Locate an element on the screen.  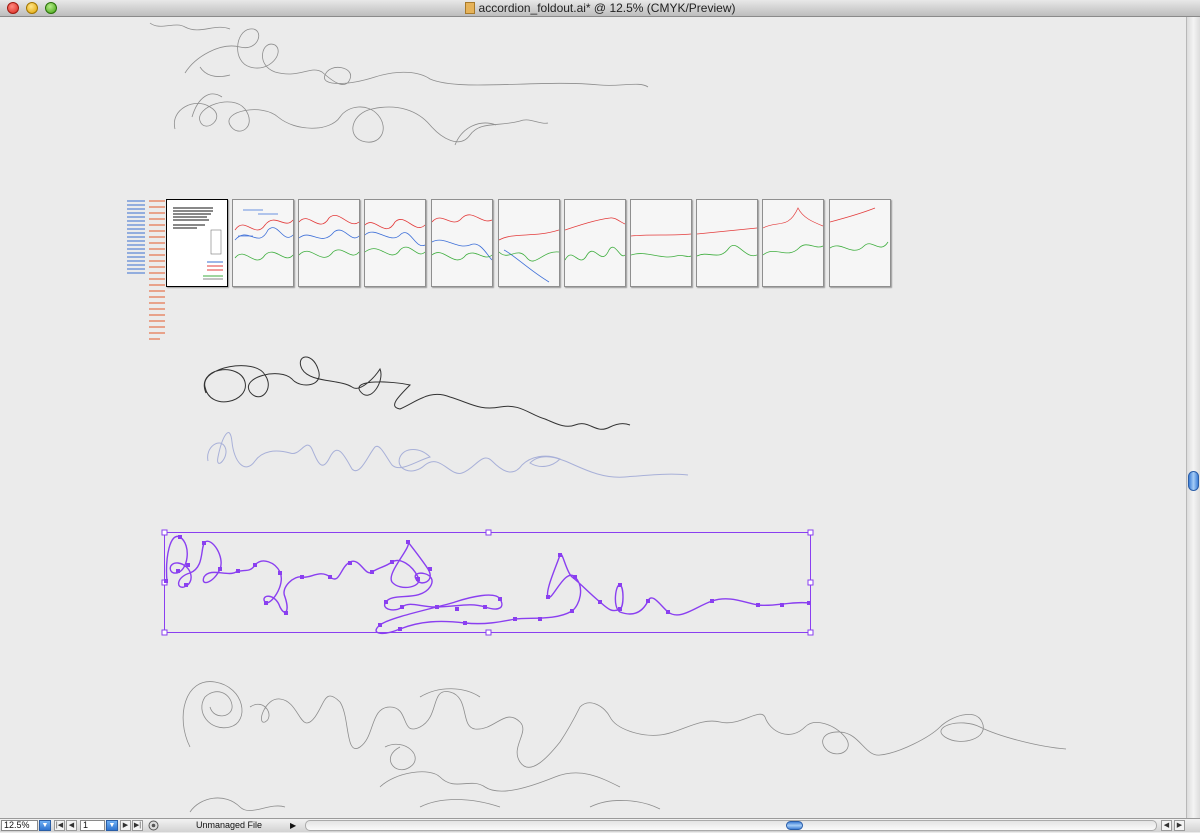
artboard-1-content is located at coordinates (198, 243).